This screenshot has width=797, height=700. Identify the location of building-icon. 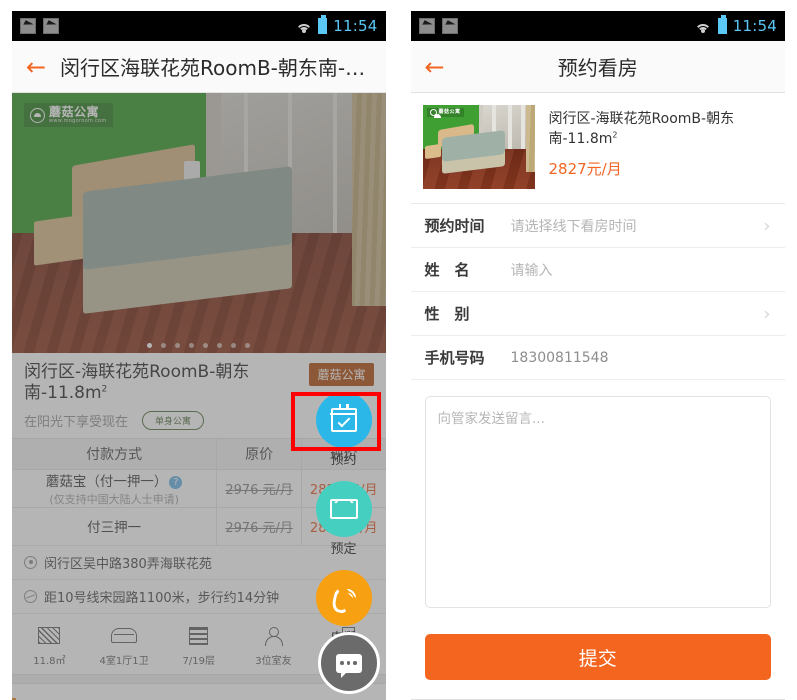
(199, 635).